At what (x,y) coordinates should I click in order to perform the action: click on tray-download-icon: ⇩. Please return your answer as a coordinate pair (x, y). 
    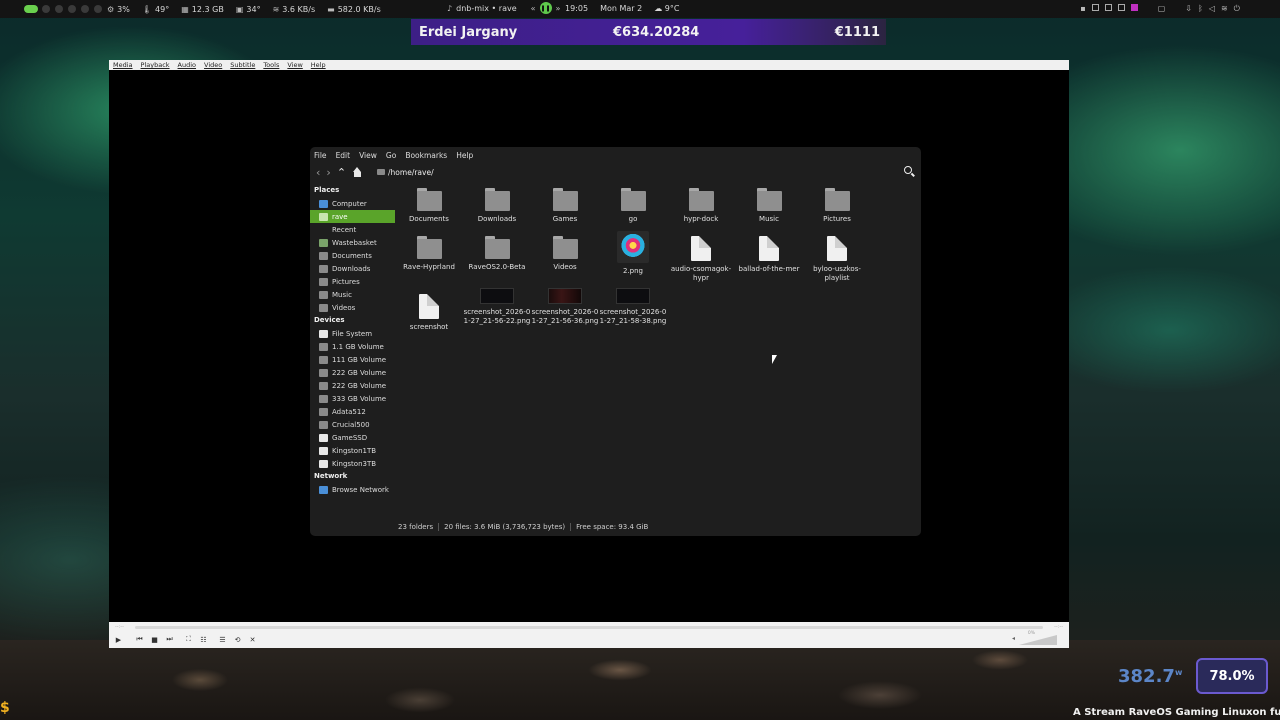
    Looking at the image, I should click on (1188, 9).